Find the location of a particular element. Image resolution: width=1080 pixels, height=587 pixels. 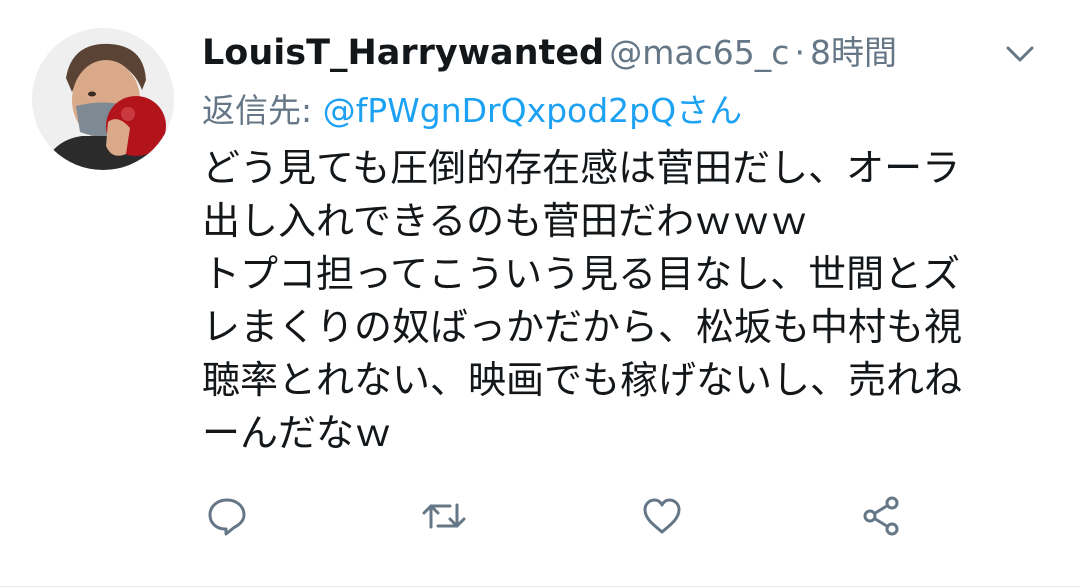

more-options-button is located at coordinates (1020, 54).